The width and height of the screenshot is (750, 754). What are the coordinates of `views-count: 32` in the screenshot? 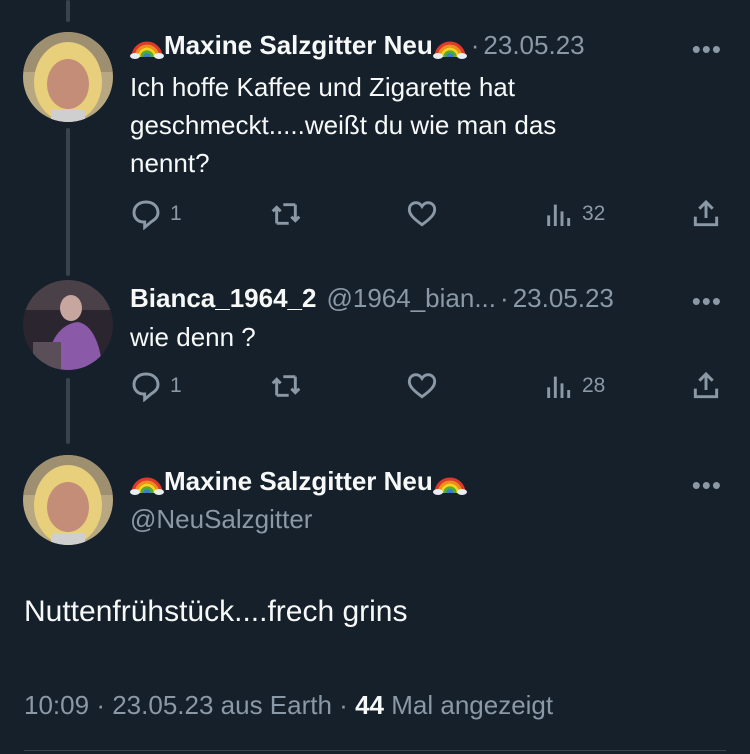 It's located at (594, 213).